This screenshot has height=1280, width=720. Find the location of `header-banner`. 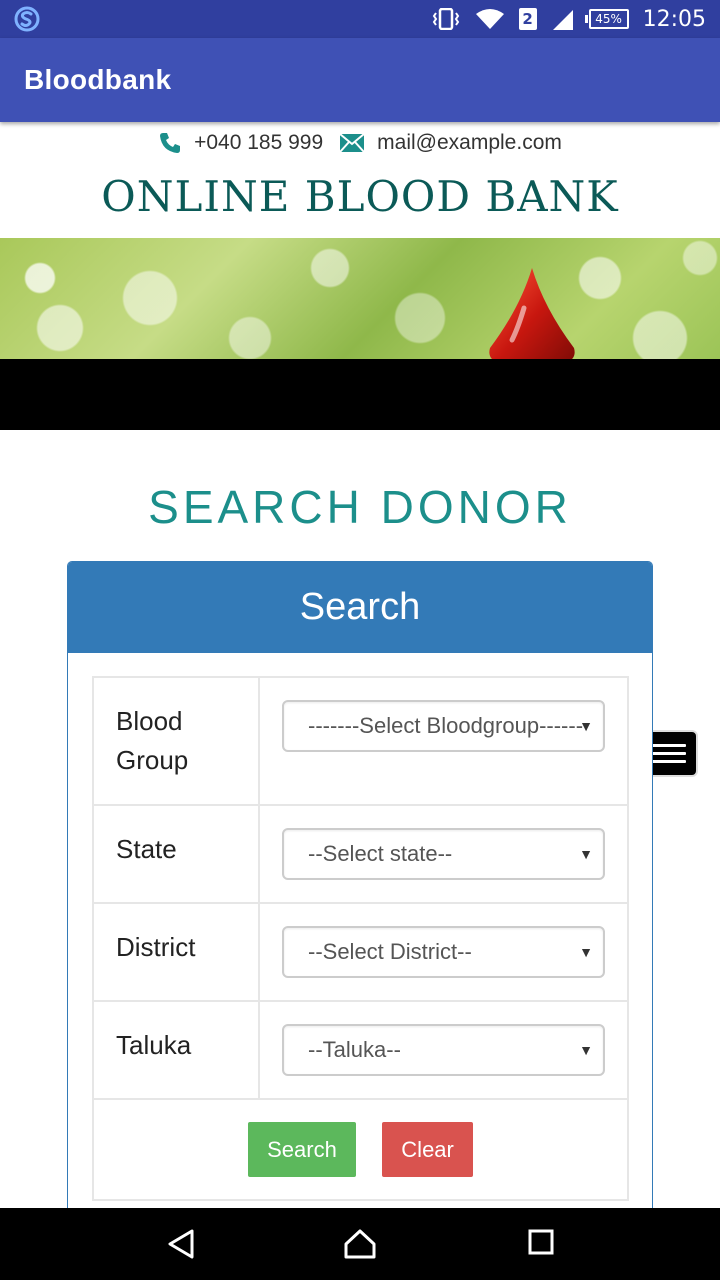

header-banner is located at coordinates (360, 298).